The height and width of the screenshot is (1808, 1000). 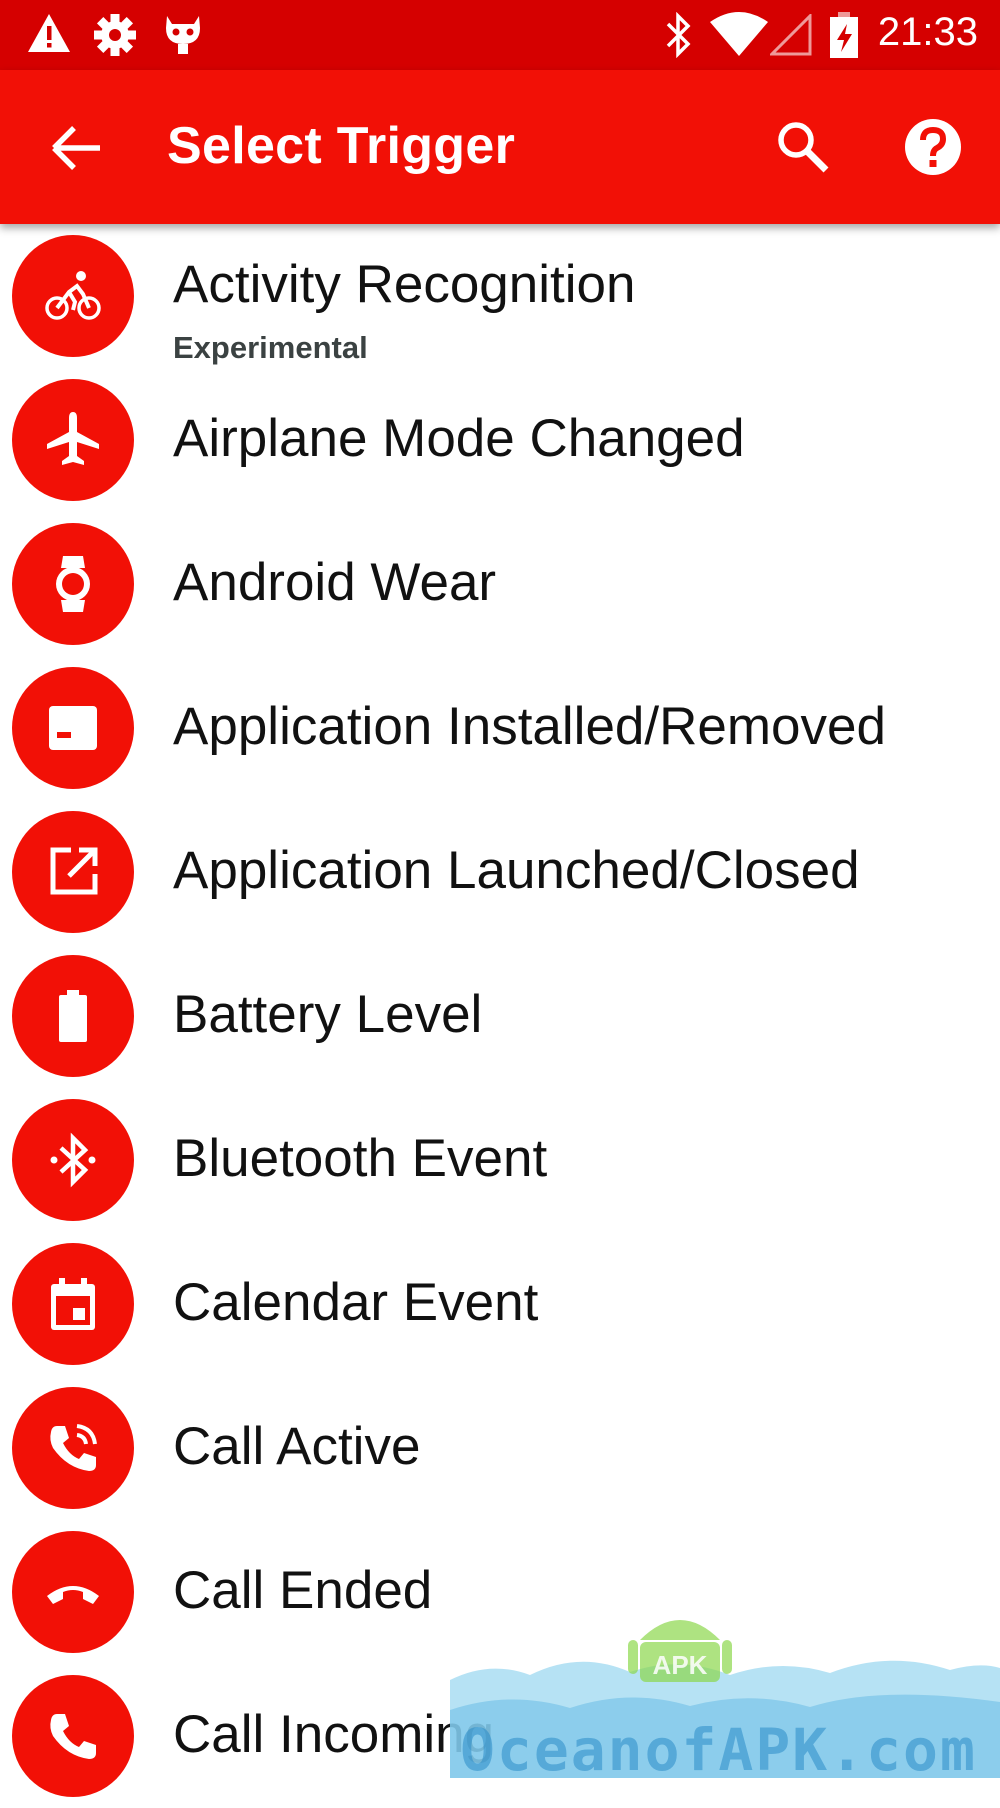 I want to click on battery-icon, so click(x=73, y=1016).